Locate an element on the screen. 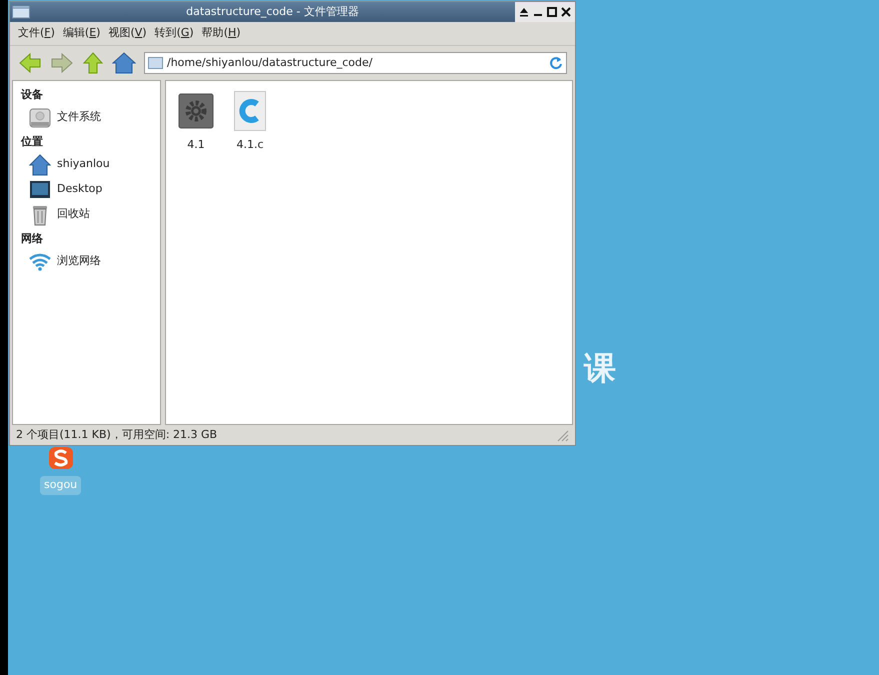 Image resolution: width=879 pixels, height=675 pixels. sidebar-item: Desktop is located at coordinates (79, 189).